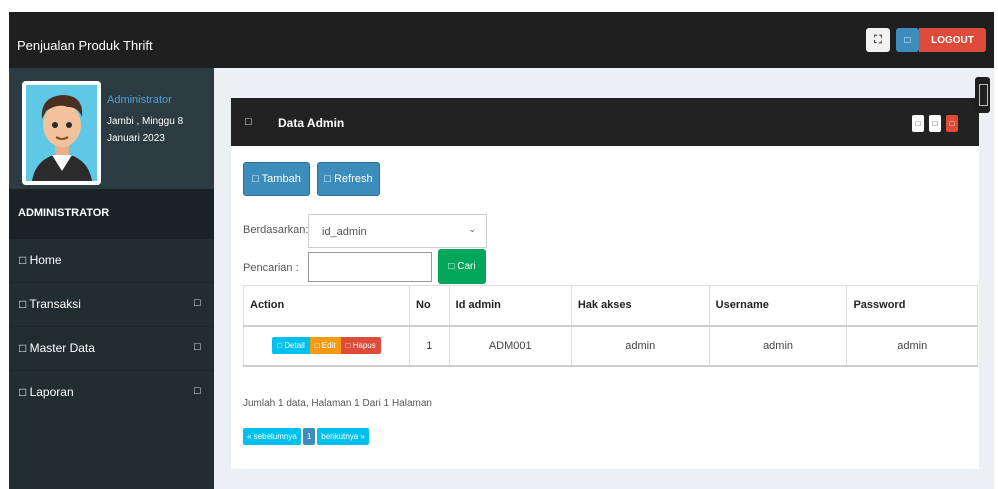 This screenshot has height=489, width=998. I want to click on user-location: Jambi , Minggu 8, so click(145, 121).